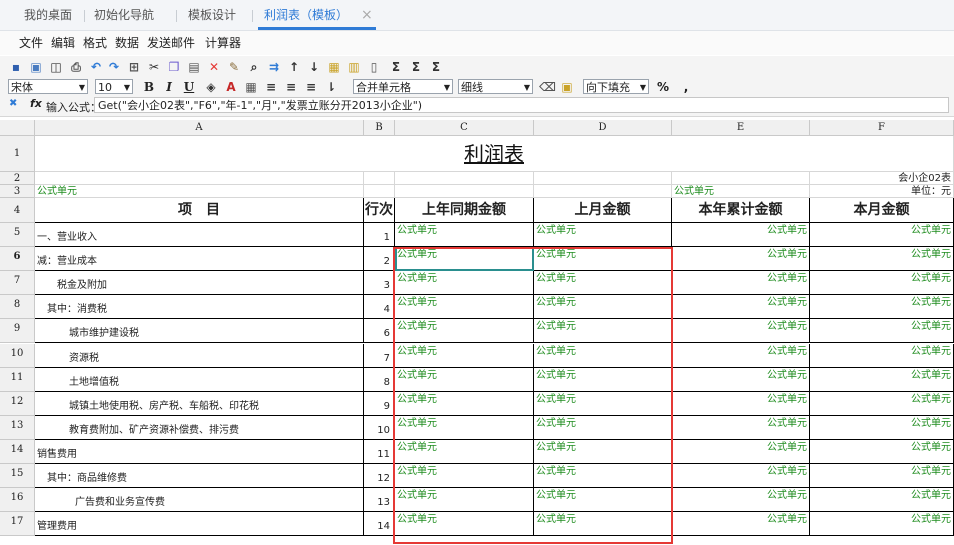  I want to click on menu-send-mail: 发送邮件, so click(171, 43).